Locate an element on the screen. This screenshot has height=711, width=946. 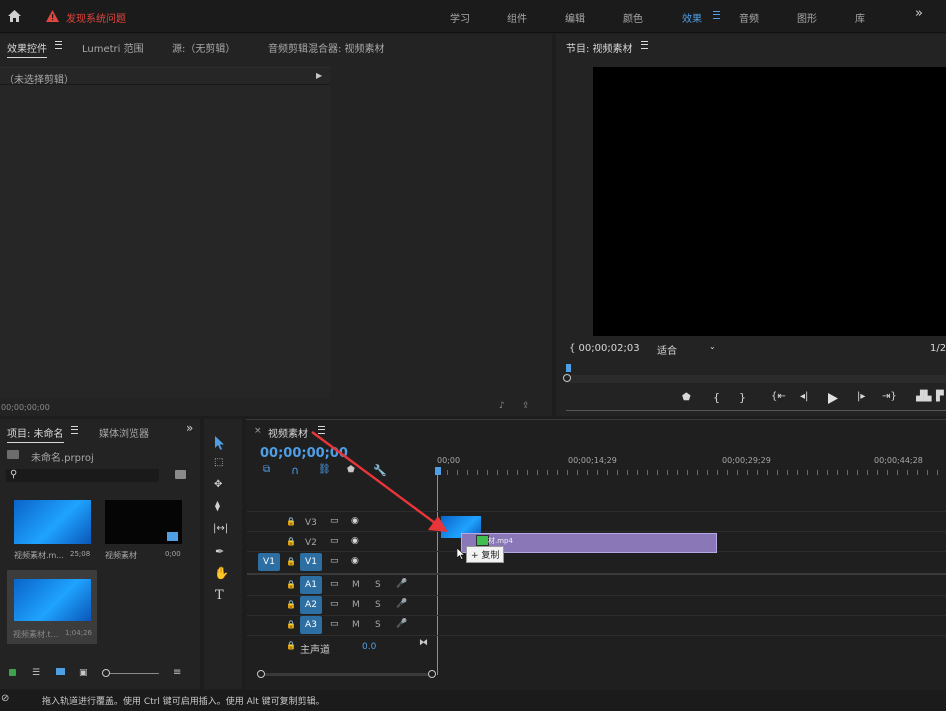
effect-controls-timecode: 00;00;00;00 is located at coordinates (25, 407).